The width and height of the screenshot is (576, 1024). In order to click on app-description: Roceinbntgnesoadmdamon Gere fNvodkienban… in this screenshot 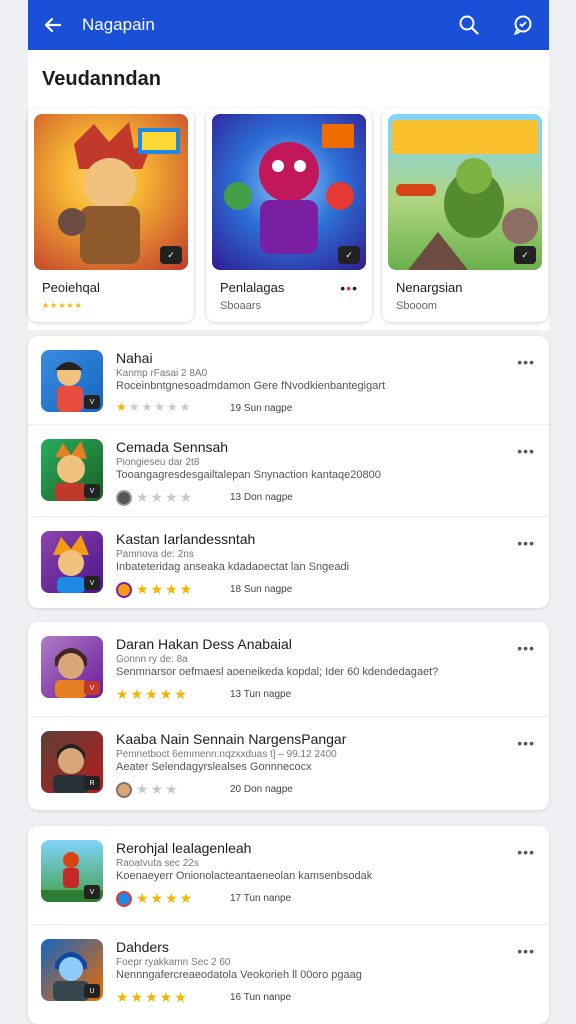, I will do `click(251, 386)`.